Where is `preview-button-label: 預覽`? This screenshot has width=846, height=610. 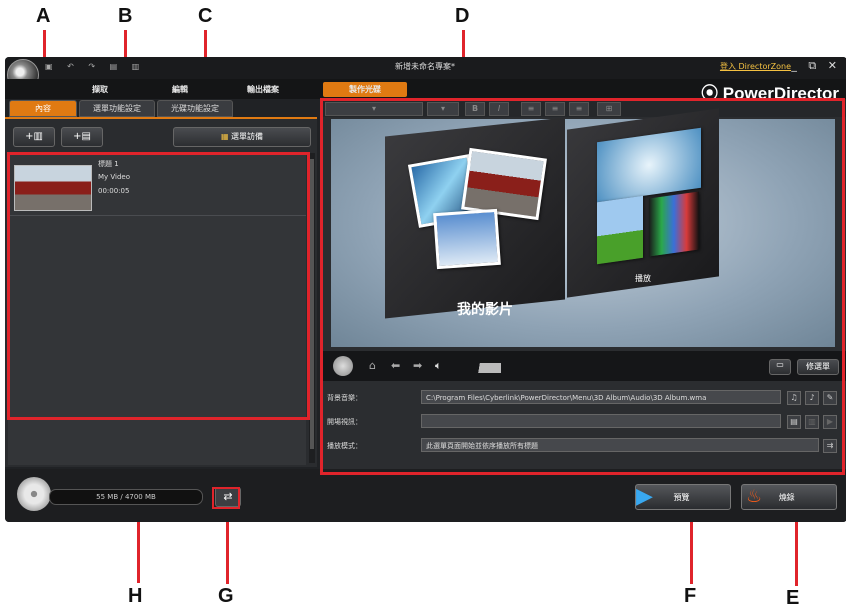 preview-button-label: 預覽 is located at coordinates (681, 497).